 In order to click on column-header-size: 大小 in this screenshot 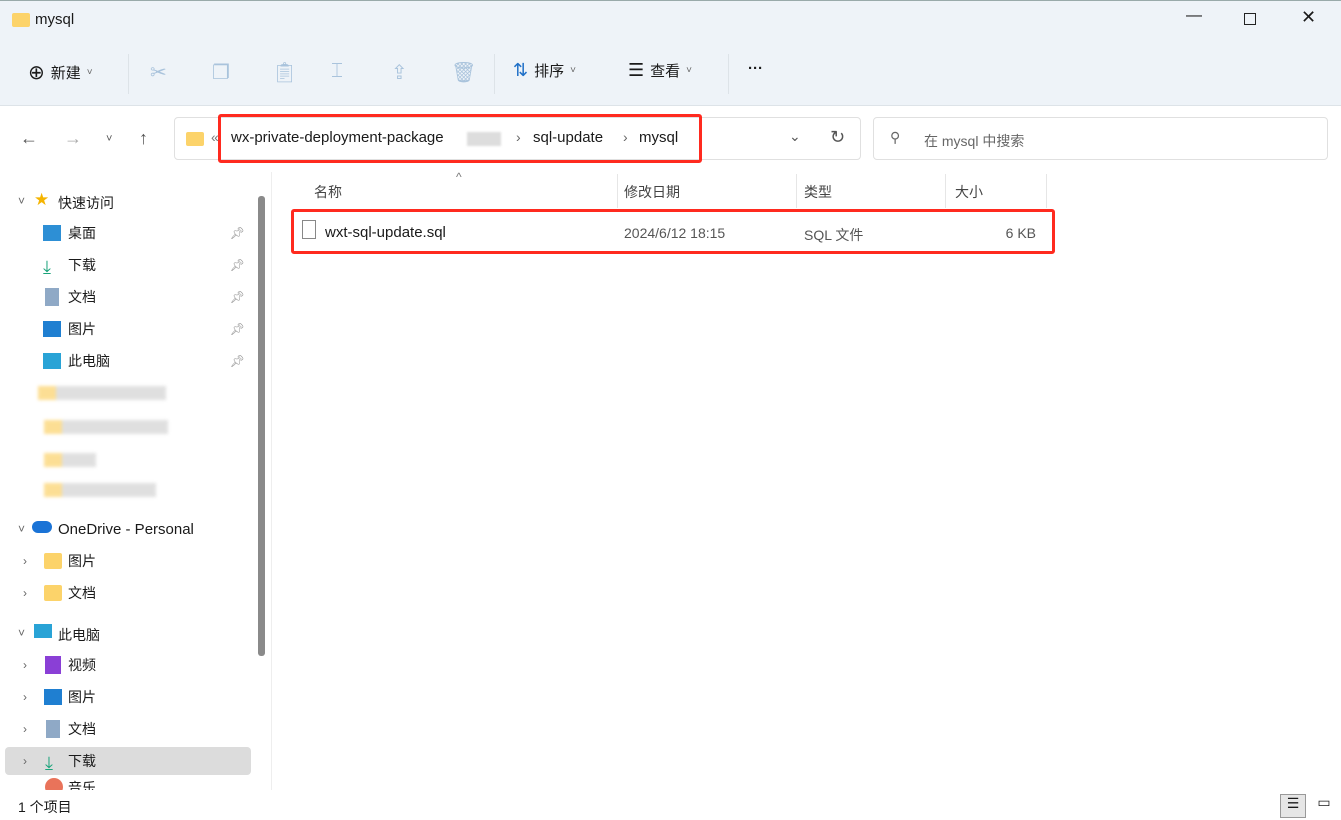, I will do `click(969, 192)`.